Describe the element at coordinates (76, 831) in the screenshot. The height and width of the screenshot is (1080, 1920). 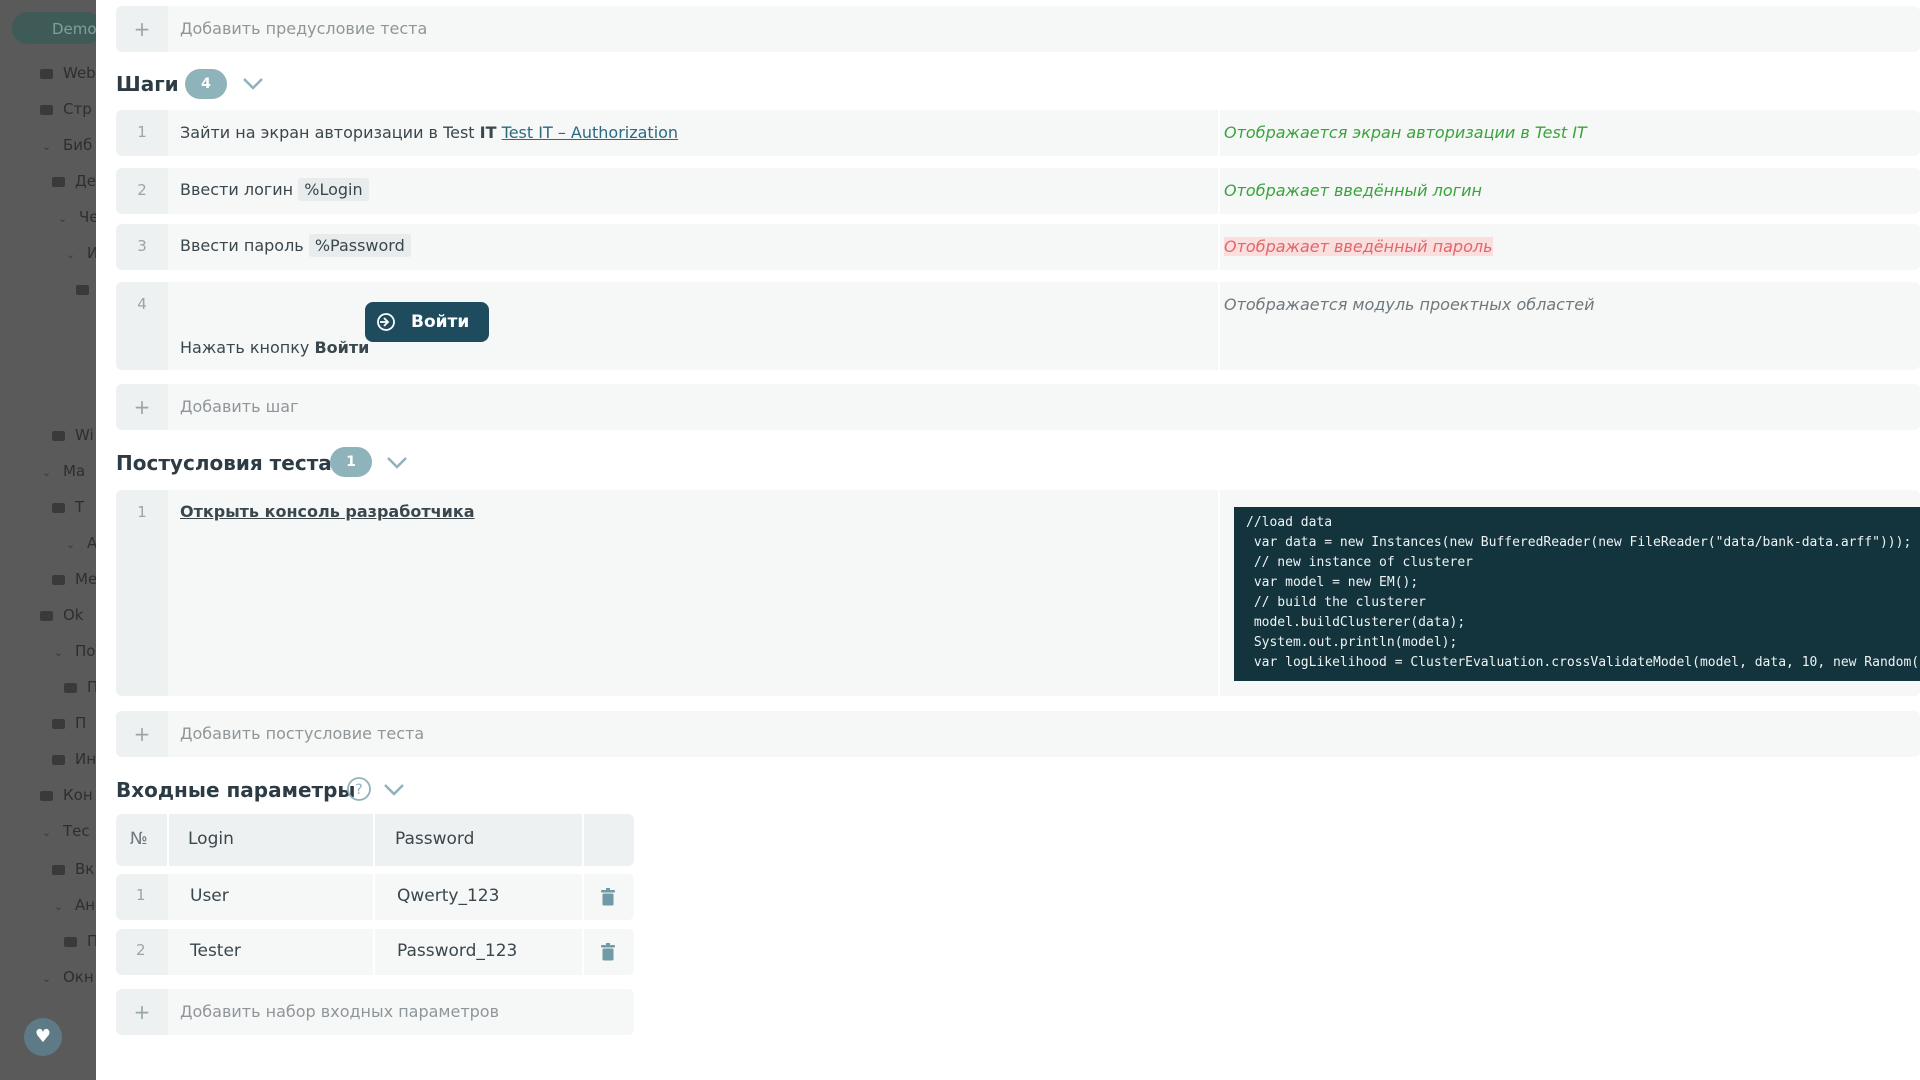
I see `sidebar-item-label: Тес` at that location.